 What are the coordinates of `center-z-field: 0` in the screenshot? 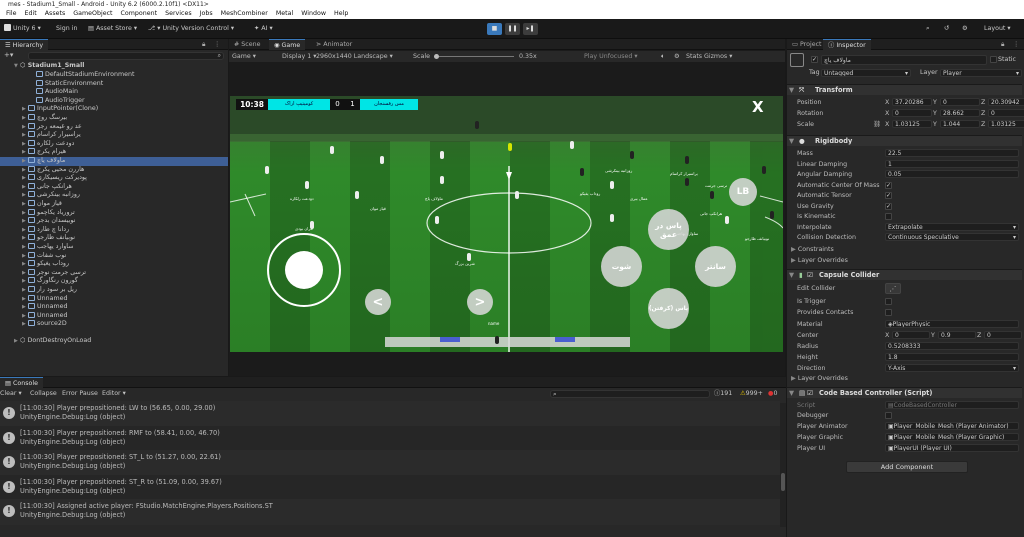 It's located at (1003, 335).